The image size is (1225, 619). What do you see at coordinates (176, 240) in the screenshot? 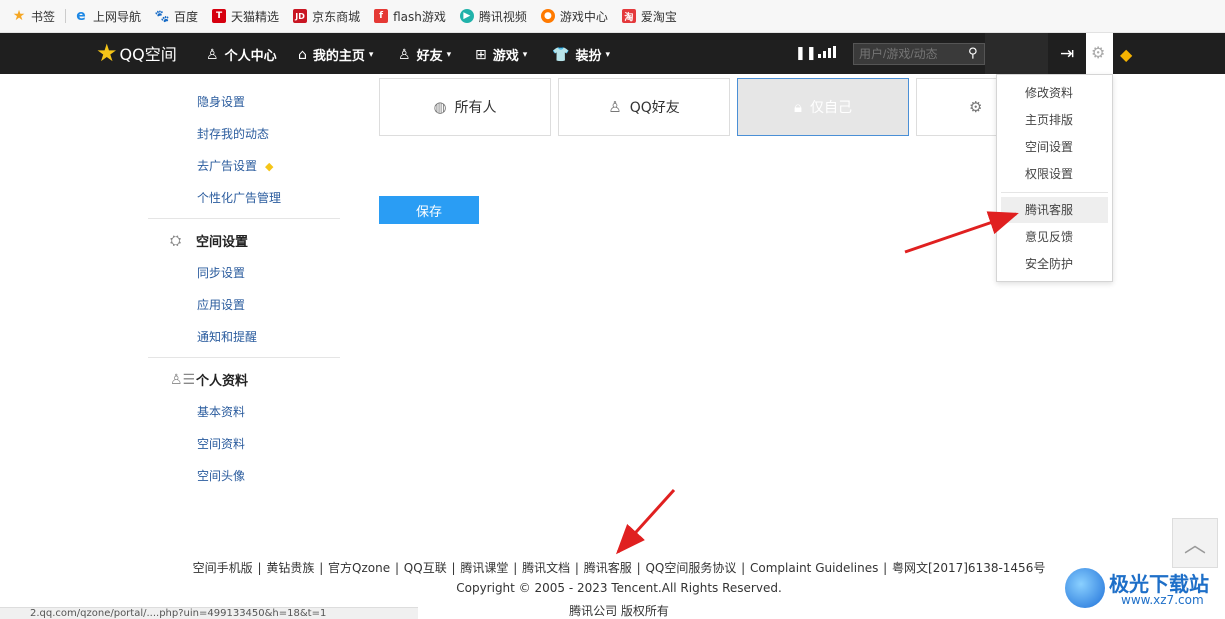
I see `puzzle-icon: ⛭` at bounding box center [176, 240].